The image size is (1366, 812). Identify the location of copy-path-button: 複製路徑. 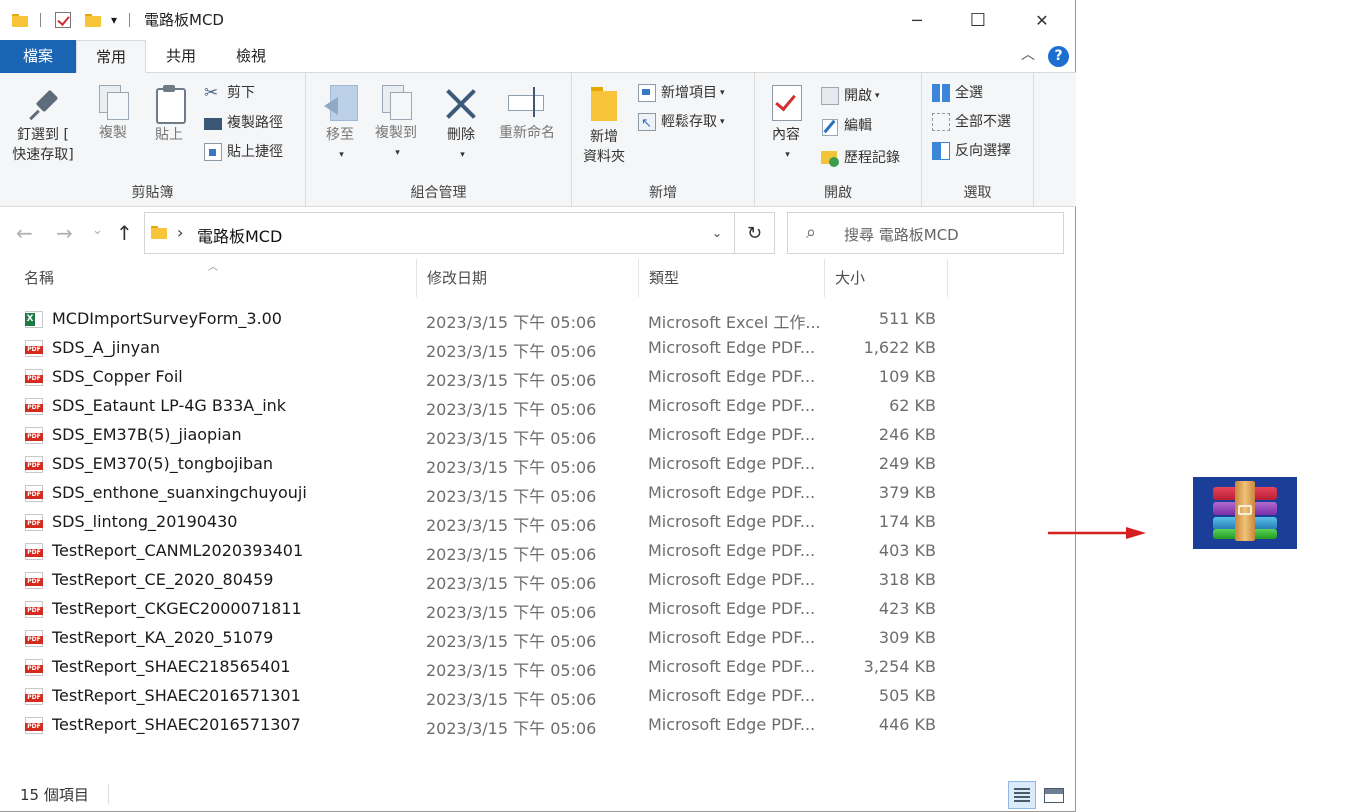
(243, 123).